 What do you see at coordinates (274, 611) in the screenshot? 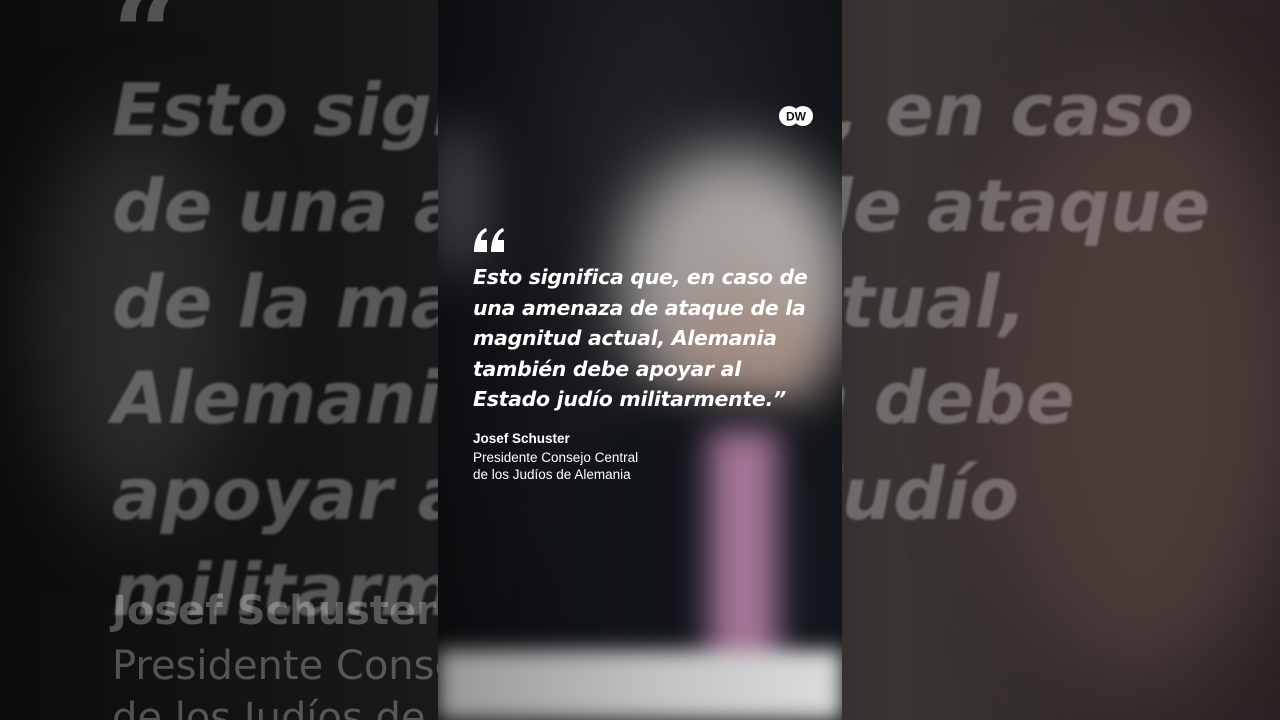
I see `backdrop-author-name: Josef Schuster` at bounding box center [274, 611].